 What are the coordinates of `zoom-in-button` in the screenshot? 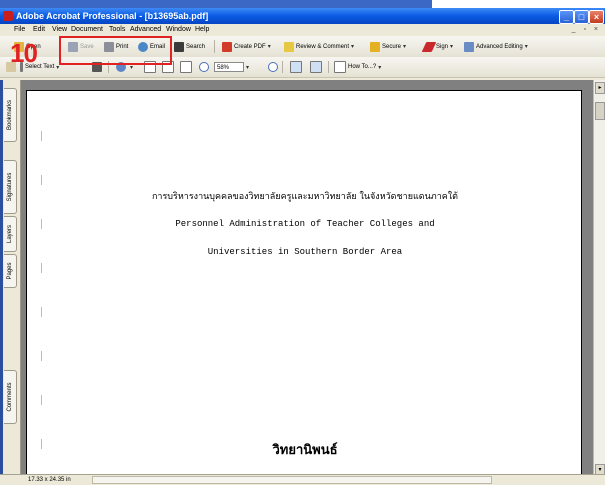 It's located at (274, 67).